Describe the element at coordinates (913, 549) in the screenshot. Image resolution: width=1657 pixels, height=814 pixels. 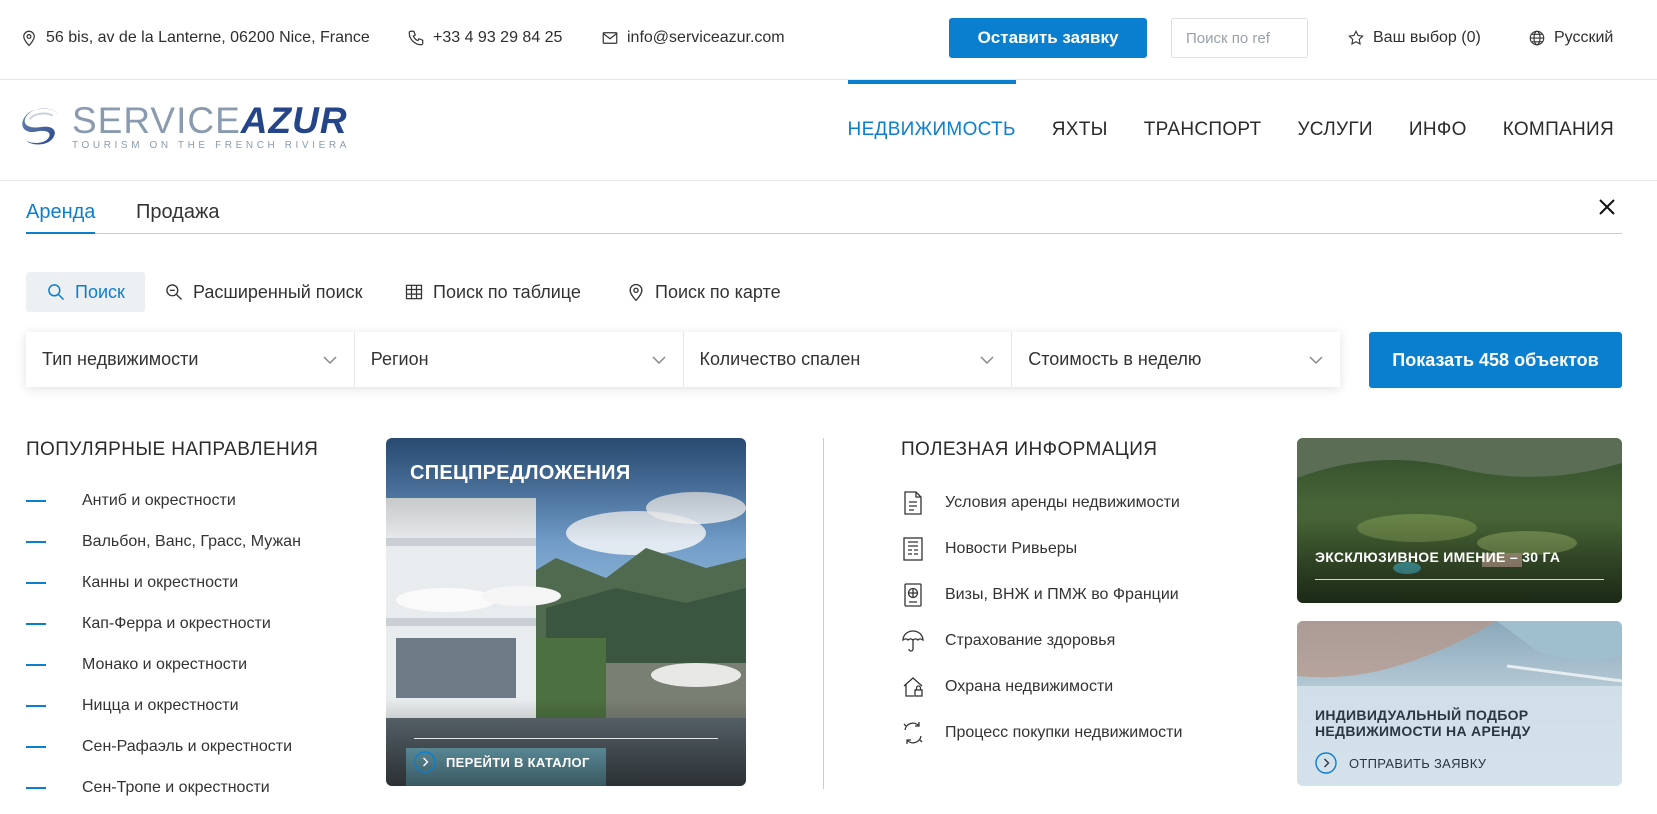
I see `news-icon` at that location.